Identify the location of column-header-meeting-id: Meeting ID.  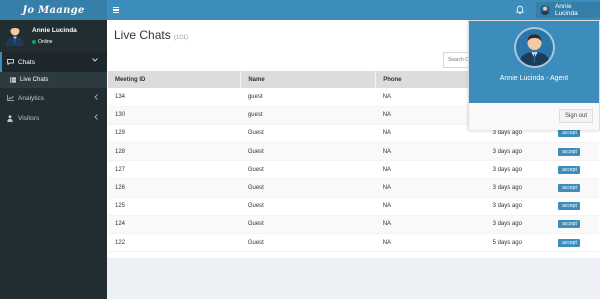
(175, 79).